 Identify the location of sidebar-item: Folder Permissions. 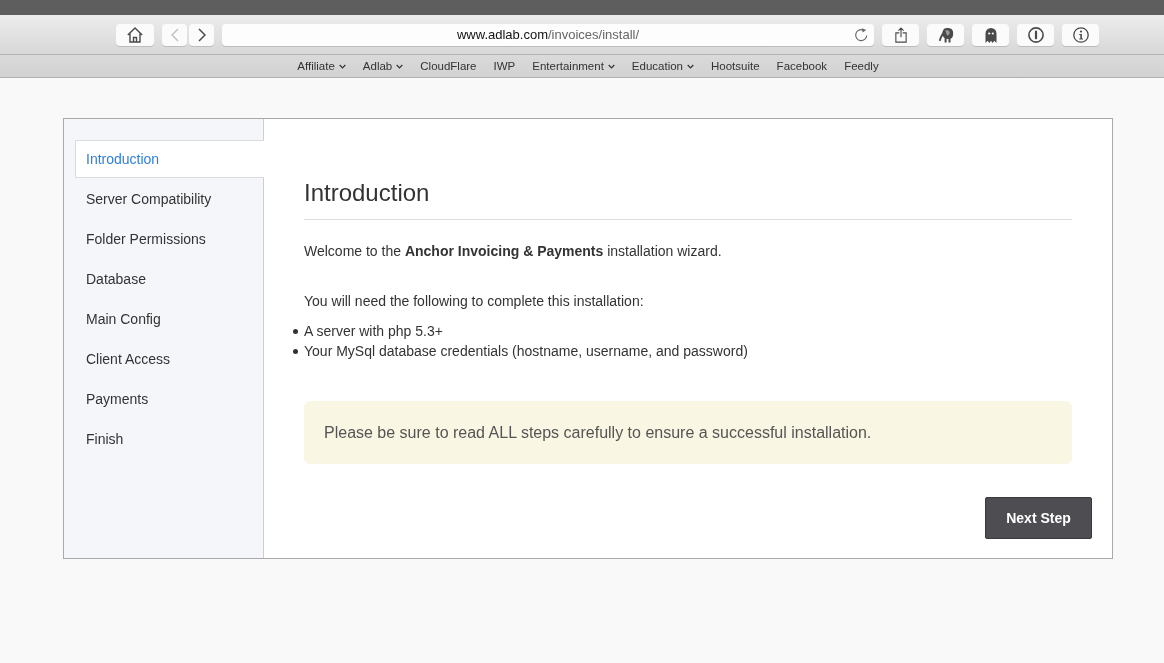
(169, 239).